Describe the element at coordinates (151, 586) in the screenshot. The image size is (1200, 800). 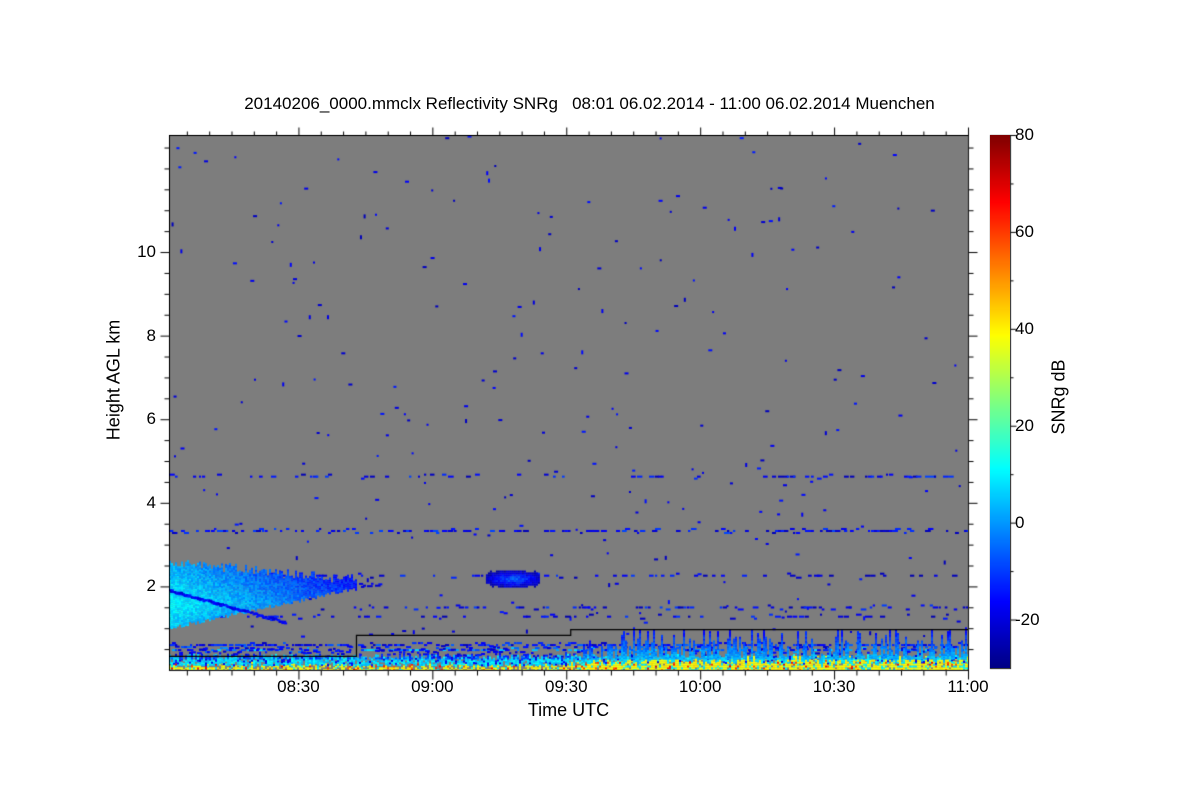
I see `y-tick-label: 2` at that location.